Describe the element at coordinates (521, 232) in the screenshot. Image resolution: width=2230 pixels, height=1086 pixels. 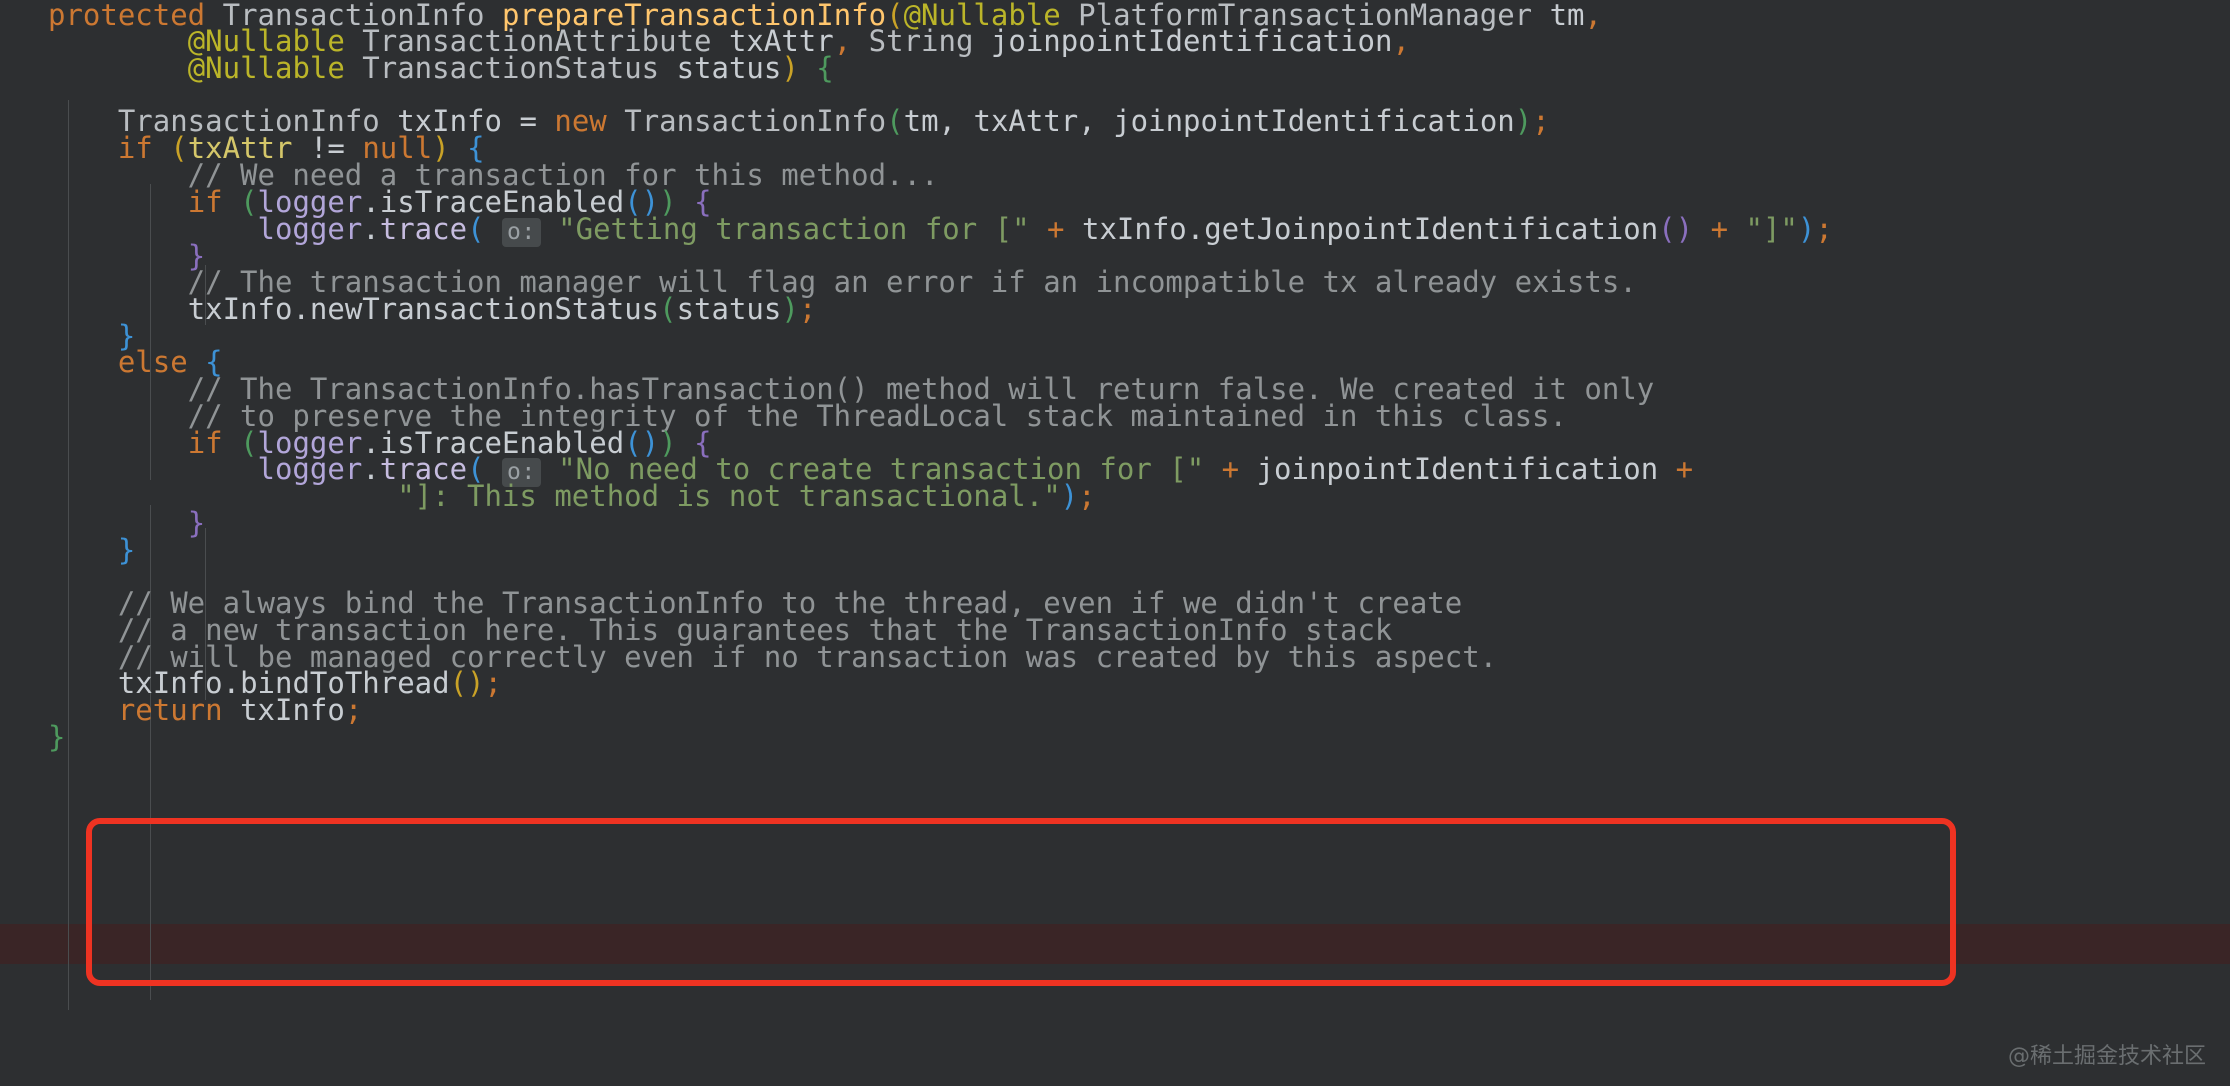
I see `inlay-hint-o: o:` at that location.